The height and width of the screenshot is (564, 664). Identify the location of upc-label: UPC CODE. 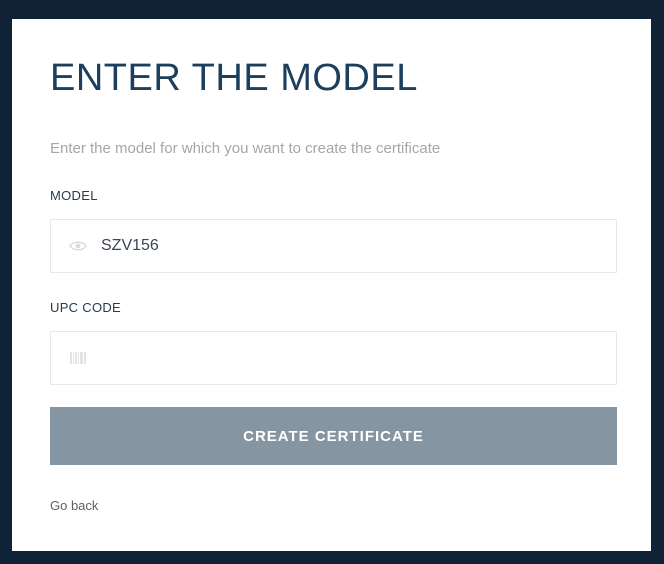
(86, 307).